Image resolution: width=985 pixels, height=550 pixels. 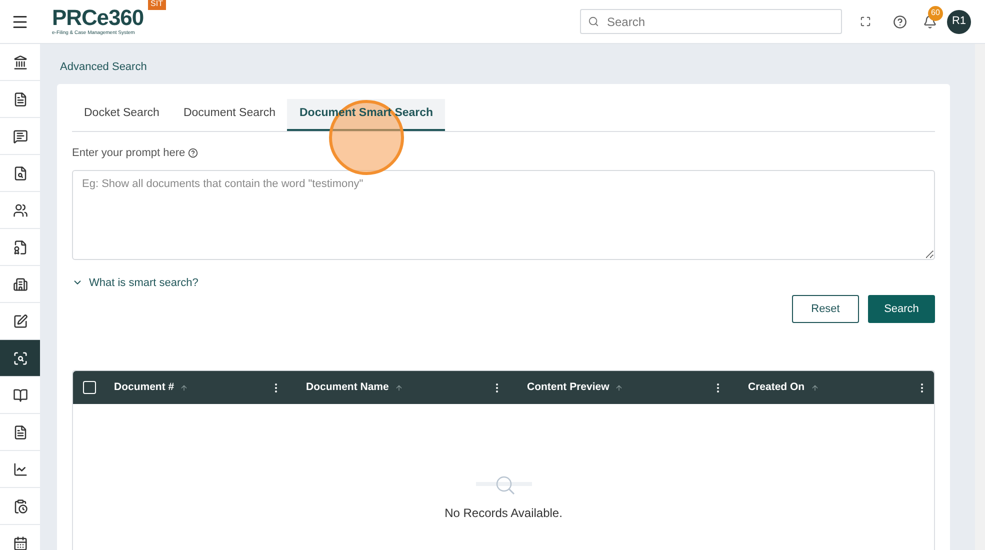 What do you see at coordinates (20, 469) in the screenshot?
I see `chart-icon` at bounding box center [20, 469].